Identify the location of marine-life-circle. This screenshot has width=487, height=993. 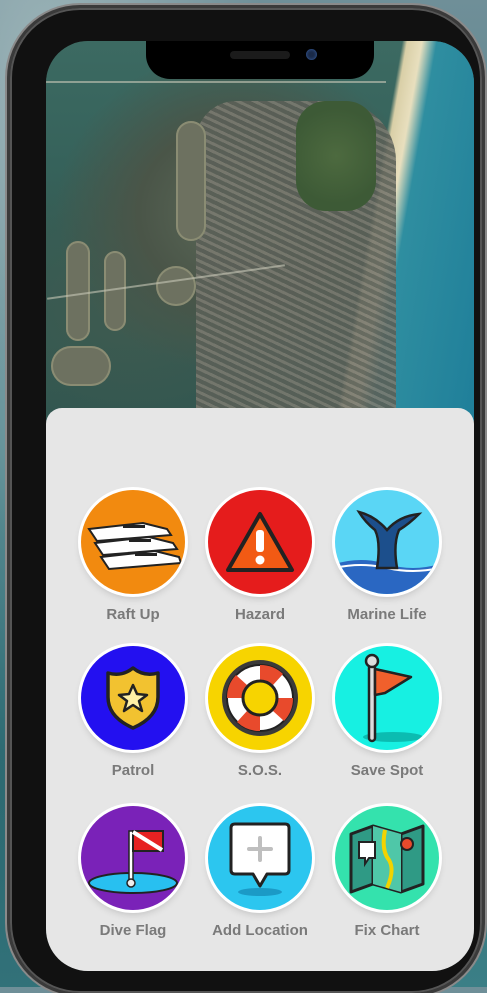
(387, 542).